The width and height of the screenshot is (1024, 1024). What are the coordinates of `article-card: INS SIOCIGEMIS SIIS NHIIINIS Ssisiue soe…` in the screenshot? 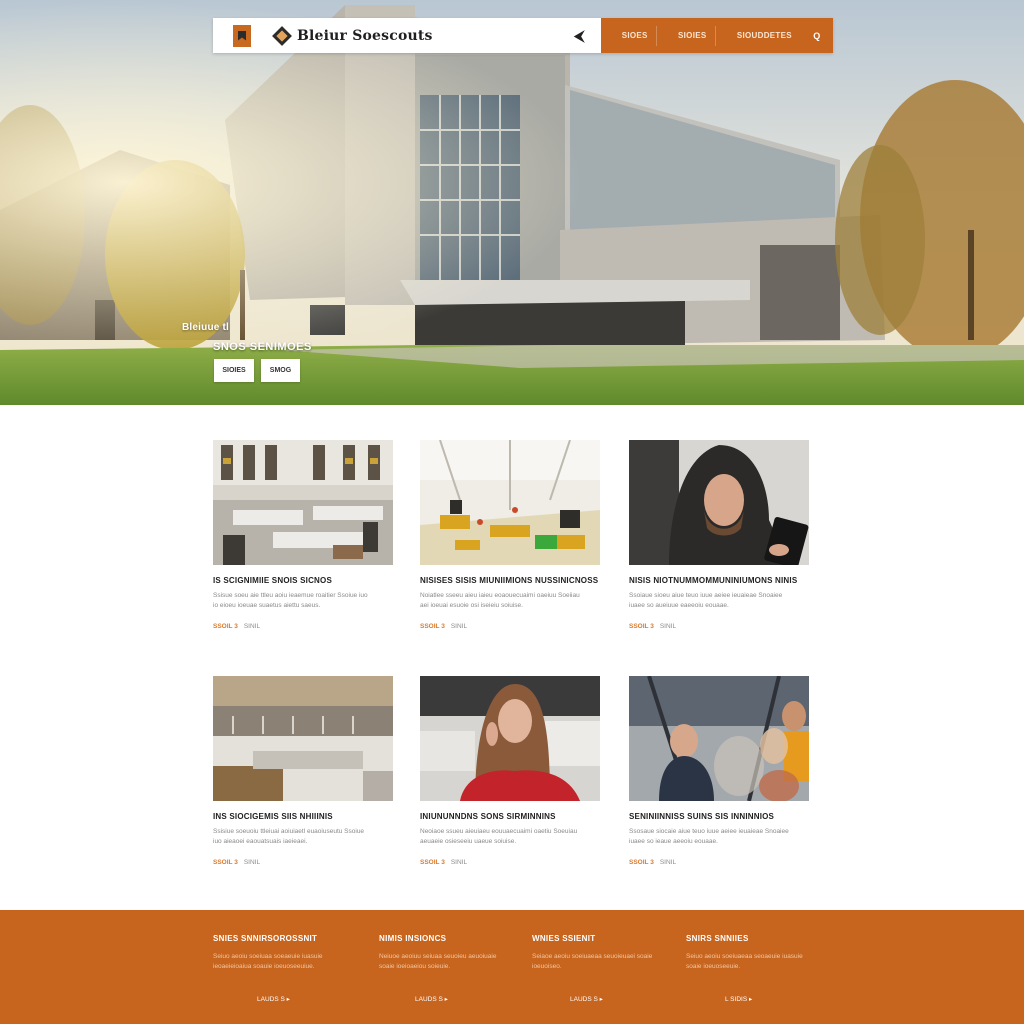 It's located at (303, 771).